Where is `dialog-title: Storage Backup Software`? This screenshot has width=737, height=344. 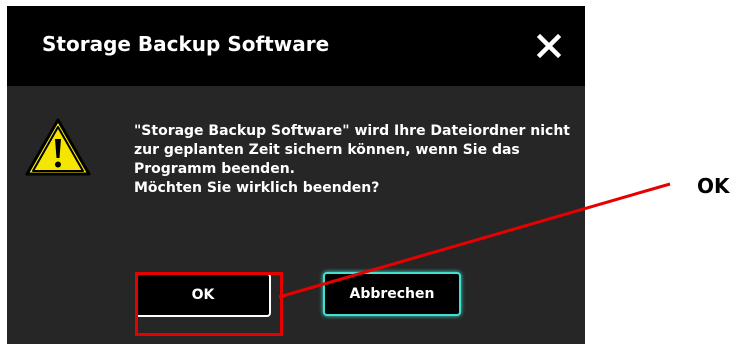 dialog-title: Storage Backup Software is located at coordinates (186, 44).